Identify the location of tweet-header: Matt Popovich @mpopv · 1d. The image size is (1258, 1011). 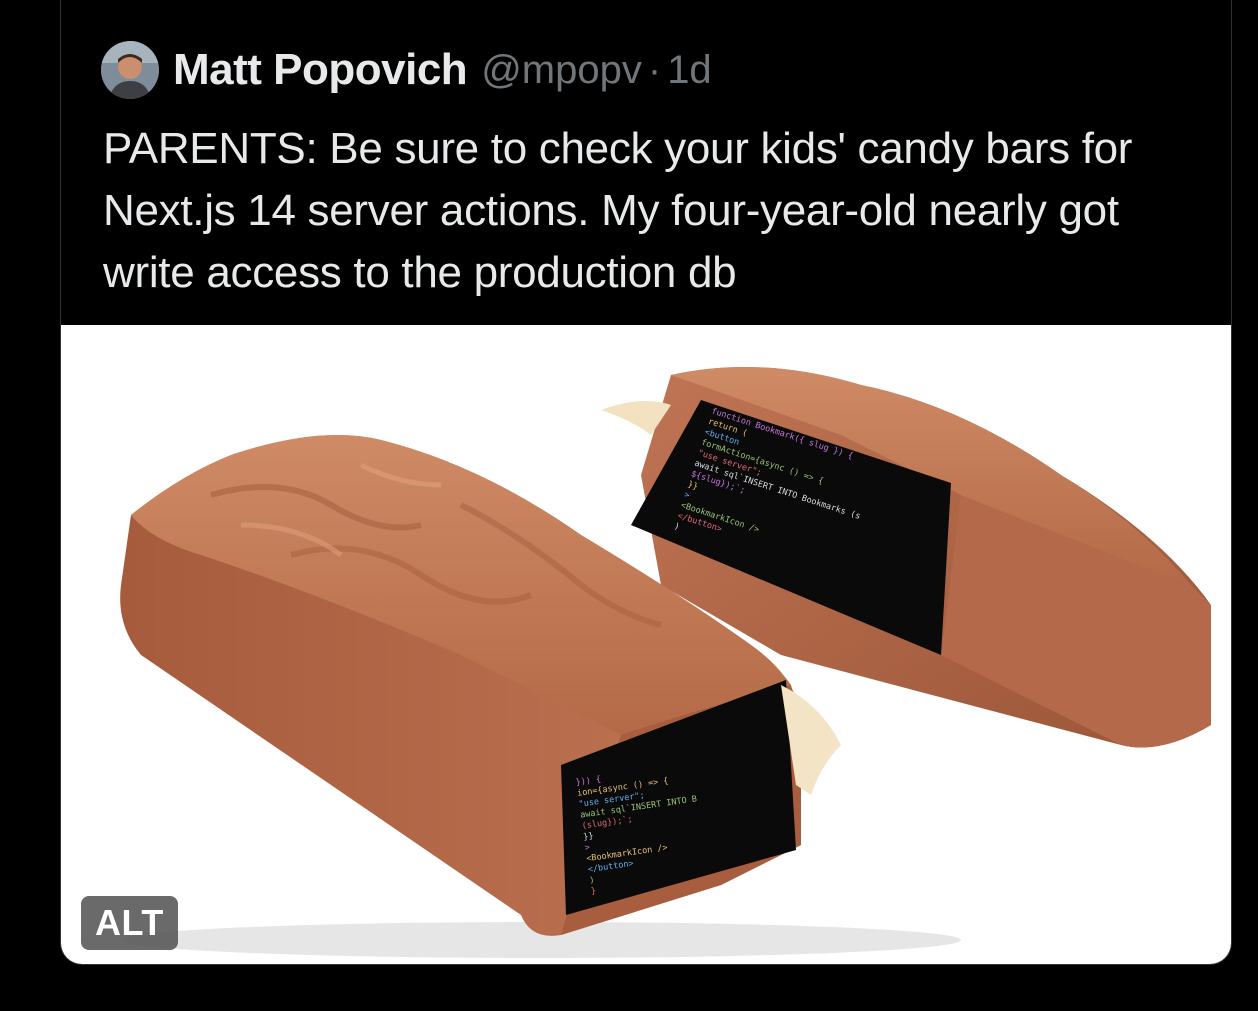
(406, 70).